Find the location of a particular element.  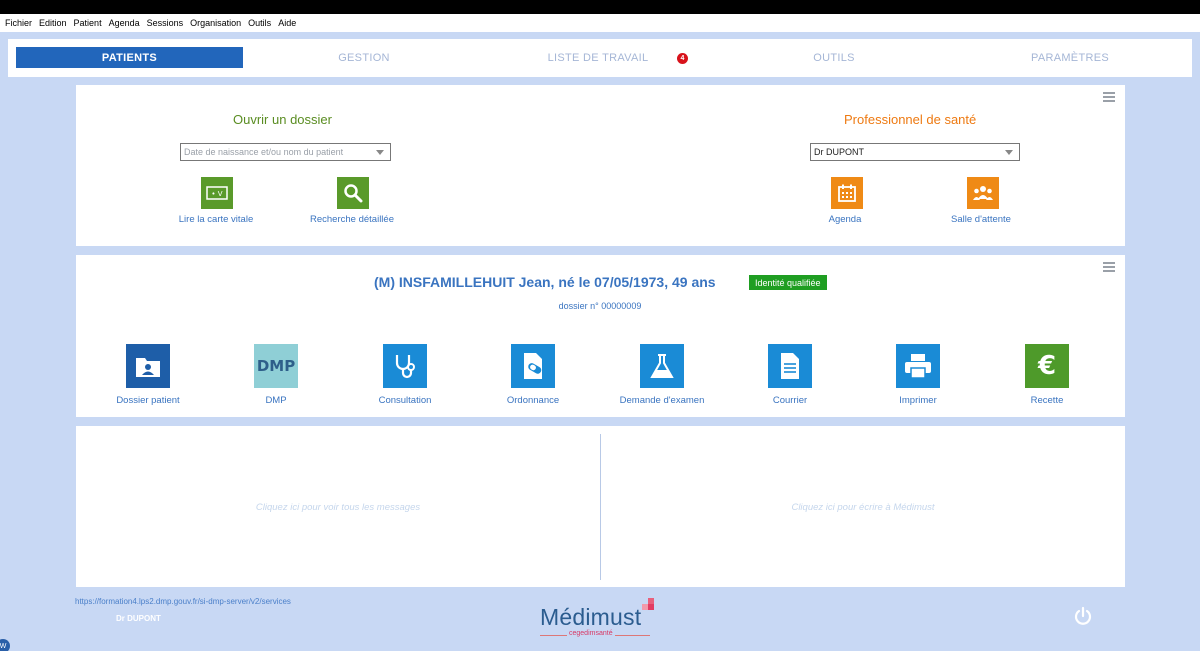

medimust-logo: Médimust is located at coordinates (591, 617).